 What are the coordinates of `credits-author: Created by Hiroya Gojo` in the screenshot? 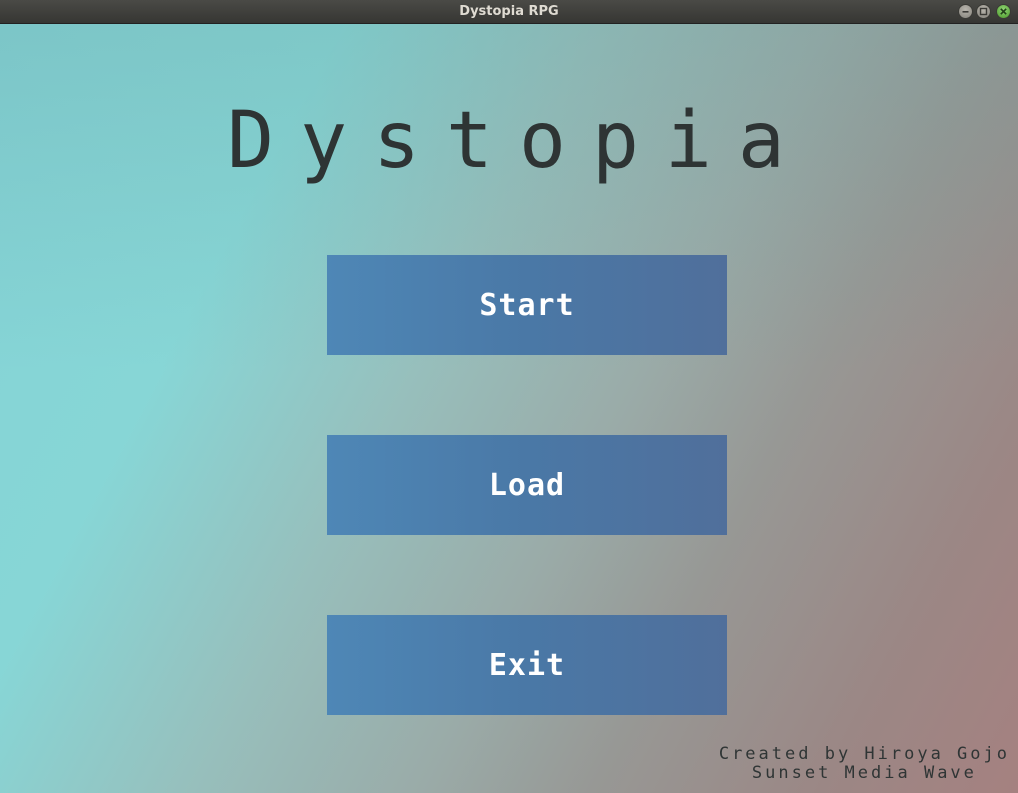 It's located at (864, 754).